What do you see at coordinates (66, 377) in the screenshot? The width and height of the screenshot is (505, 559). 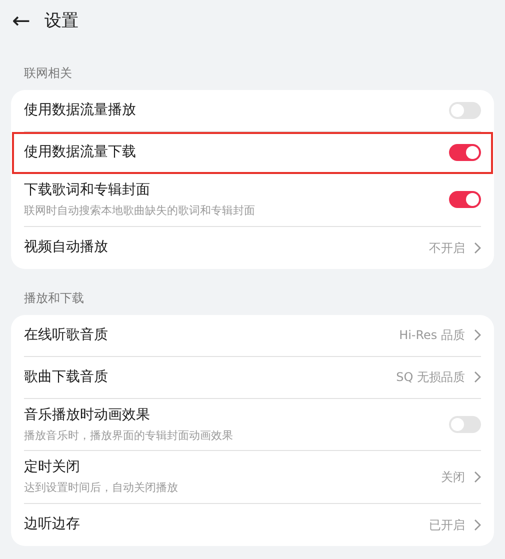 I see `setting-label: 歌曲下载音质` at bounding box center [66, 377].